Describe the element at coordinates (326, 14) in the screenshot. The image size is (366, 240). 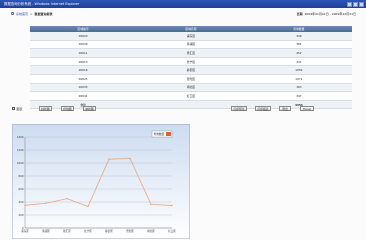
I see `date-range: 日期 2009年01月01日 - 2009年12月31日` at that location.